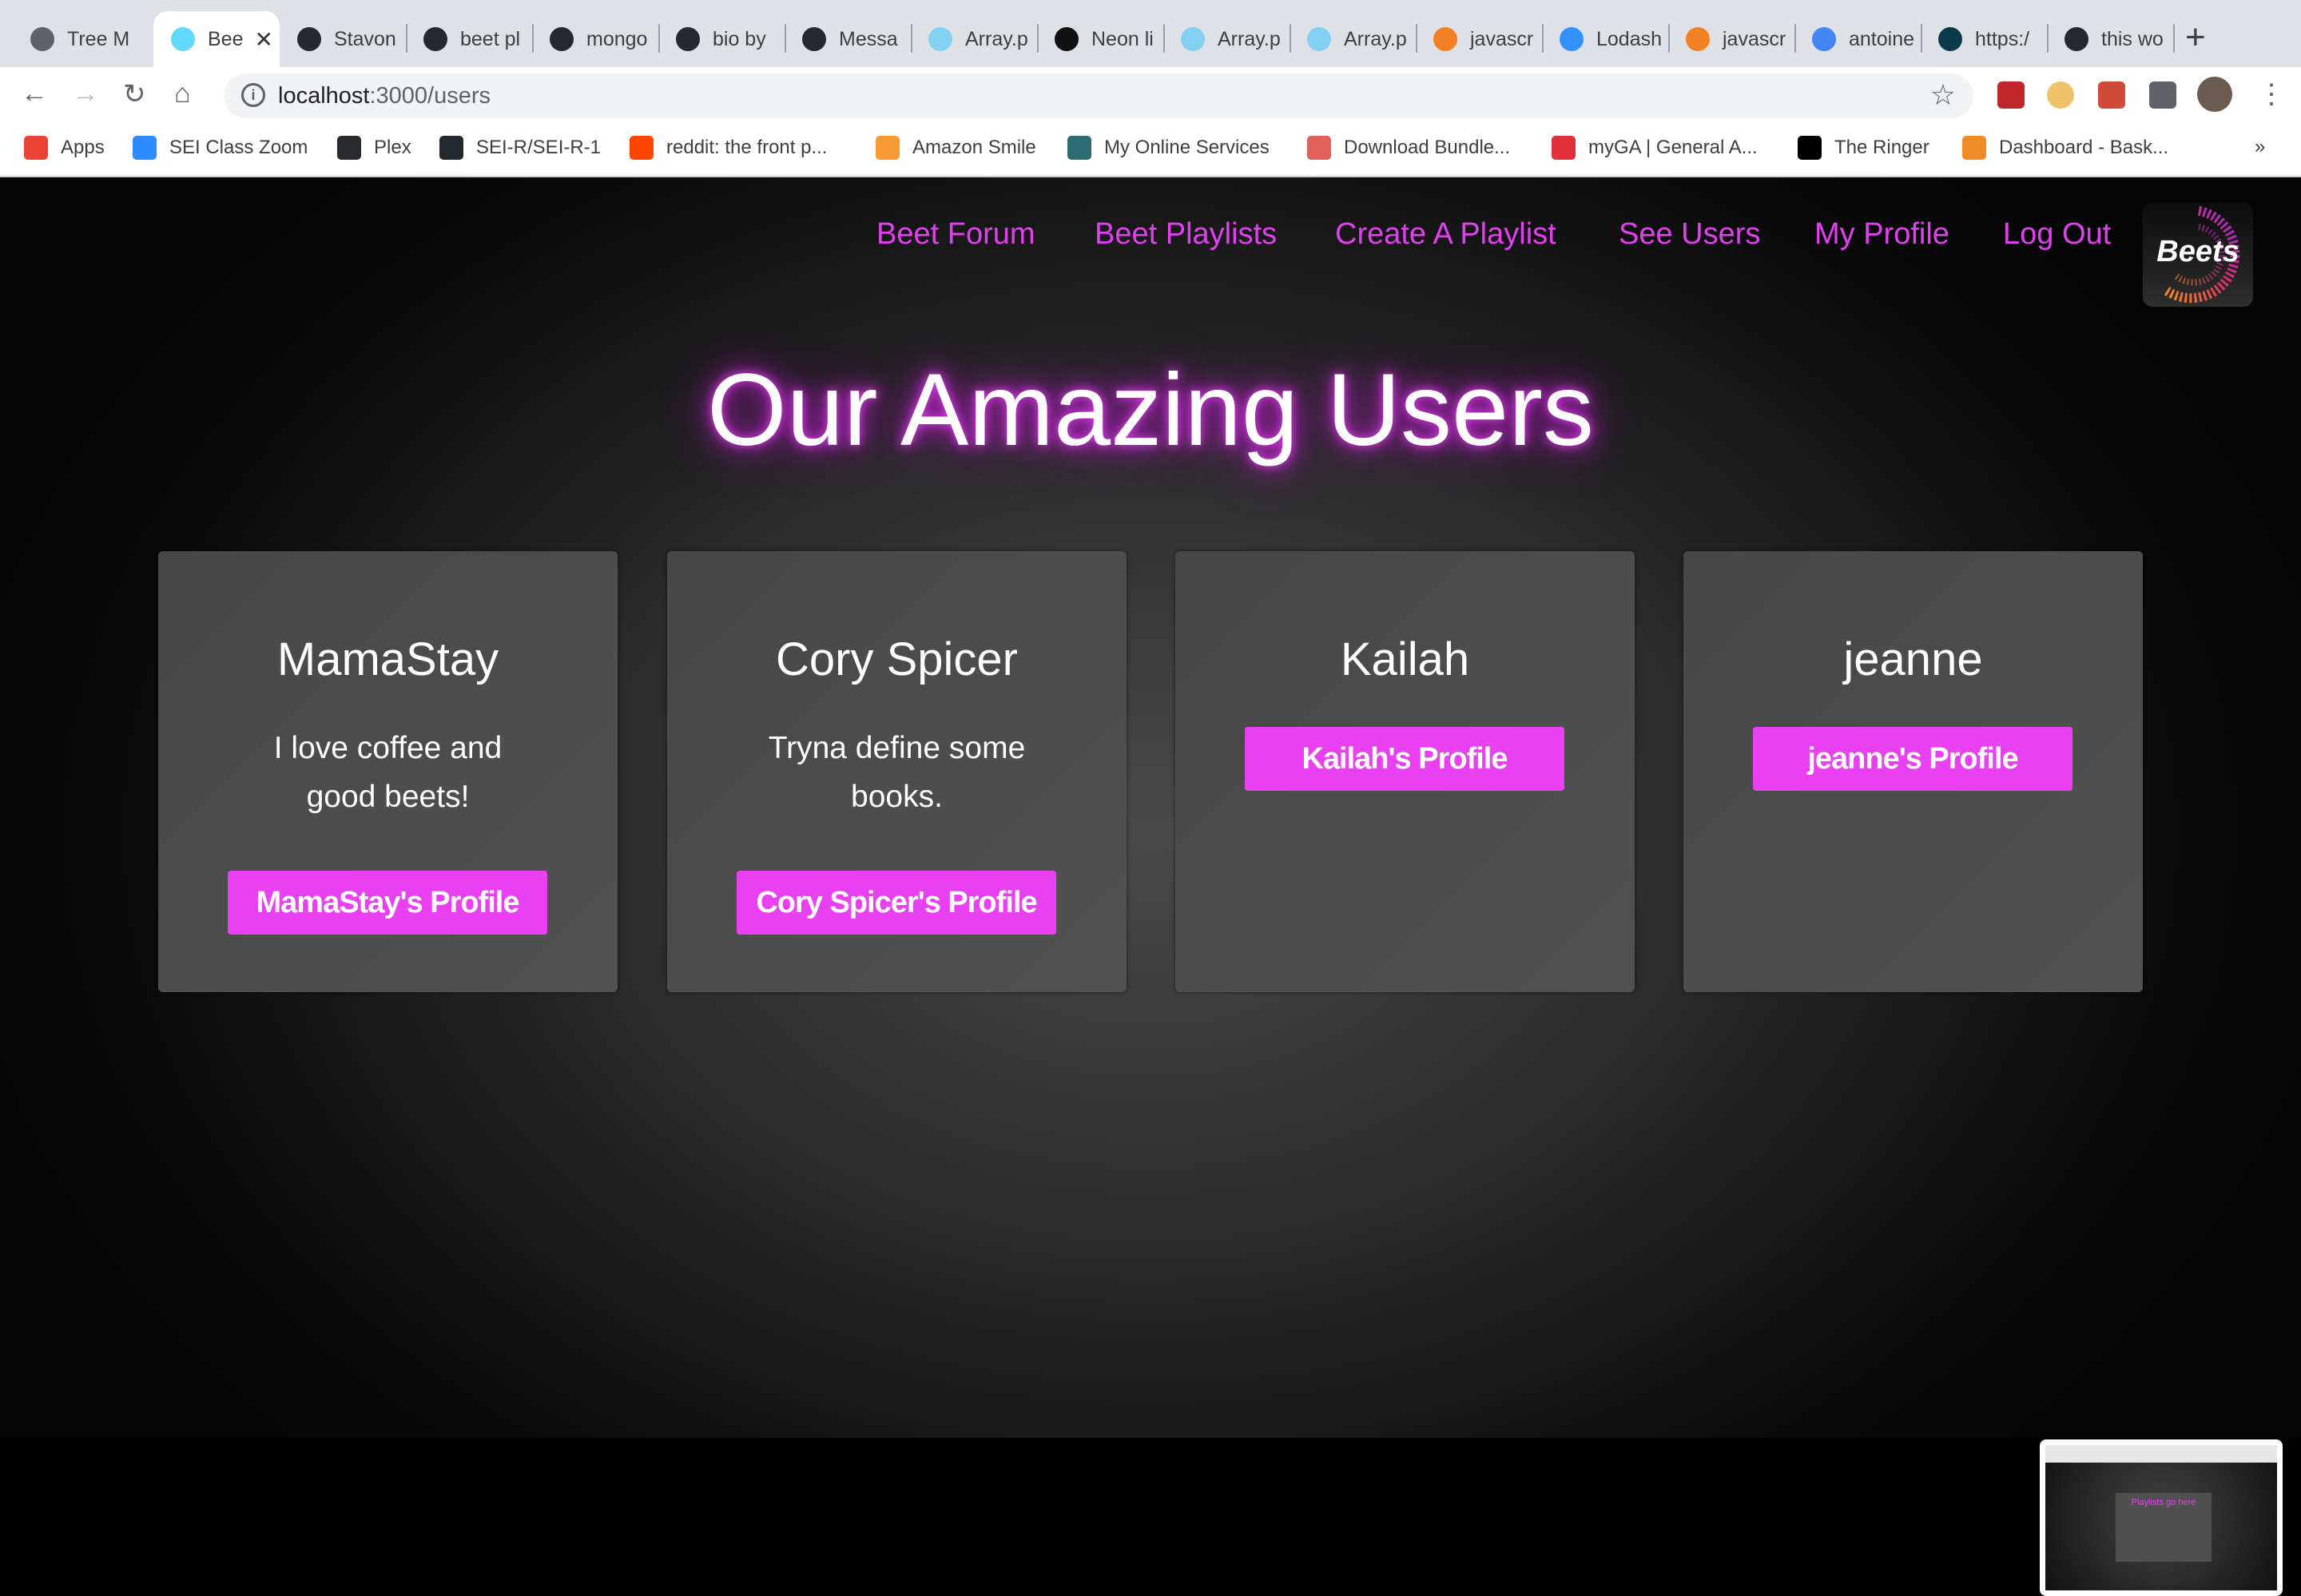 This screenshot has width=2301, height=1596. I want to click on url-host: localhost, so click(324, 96).